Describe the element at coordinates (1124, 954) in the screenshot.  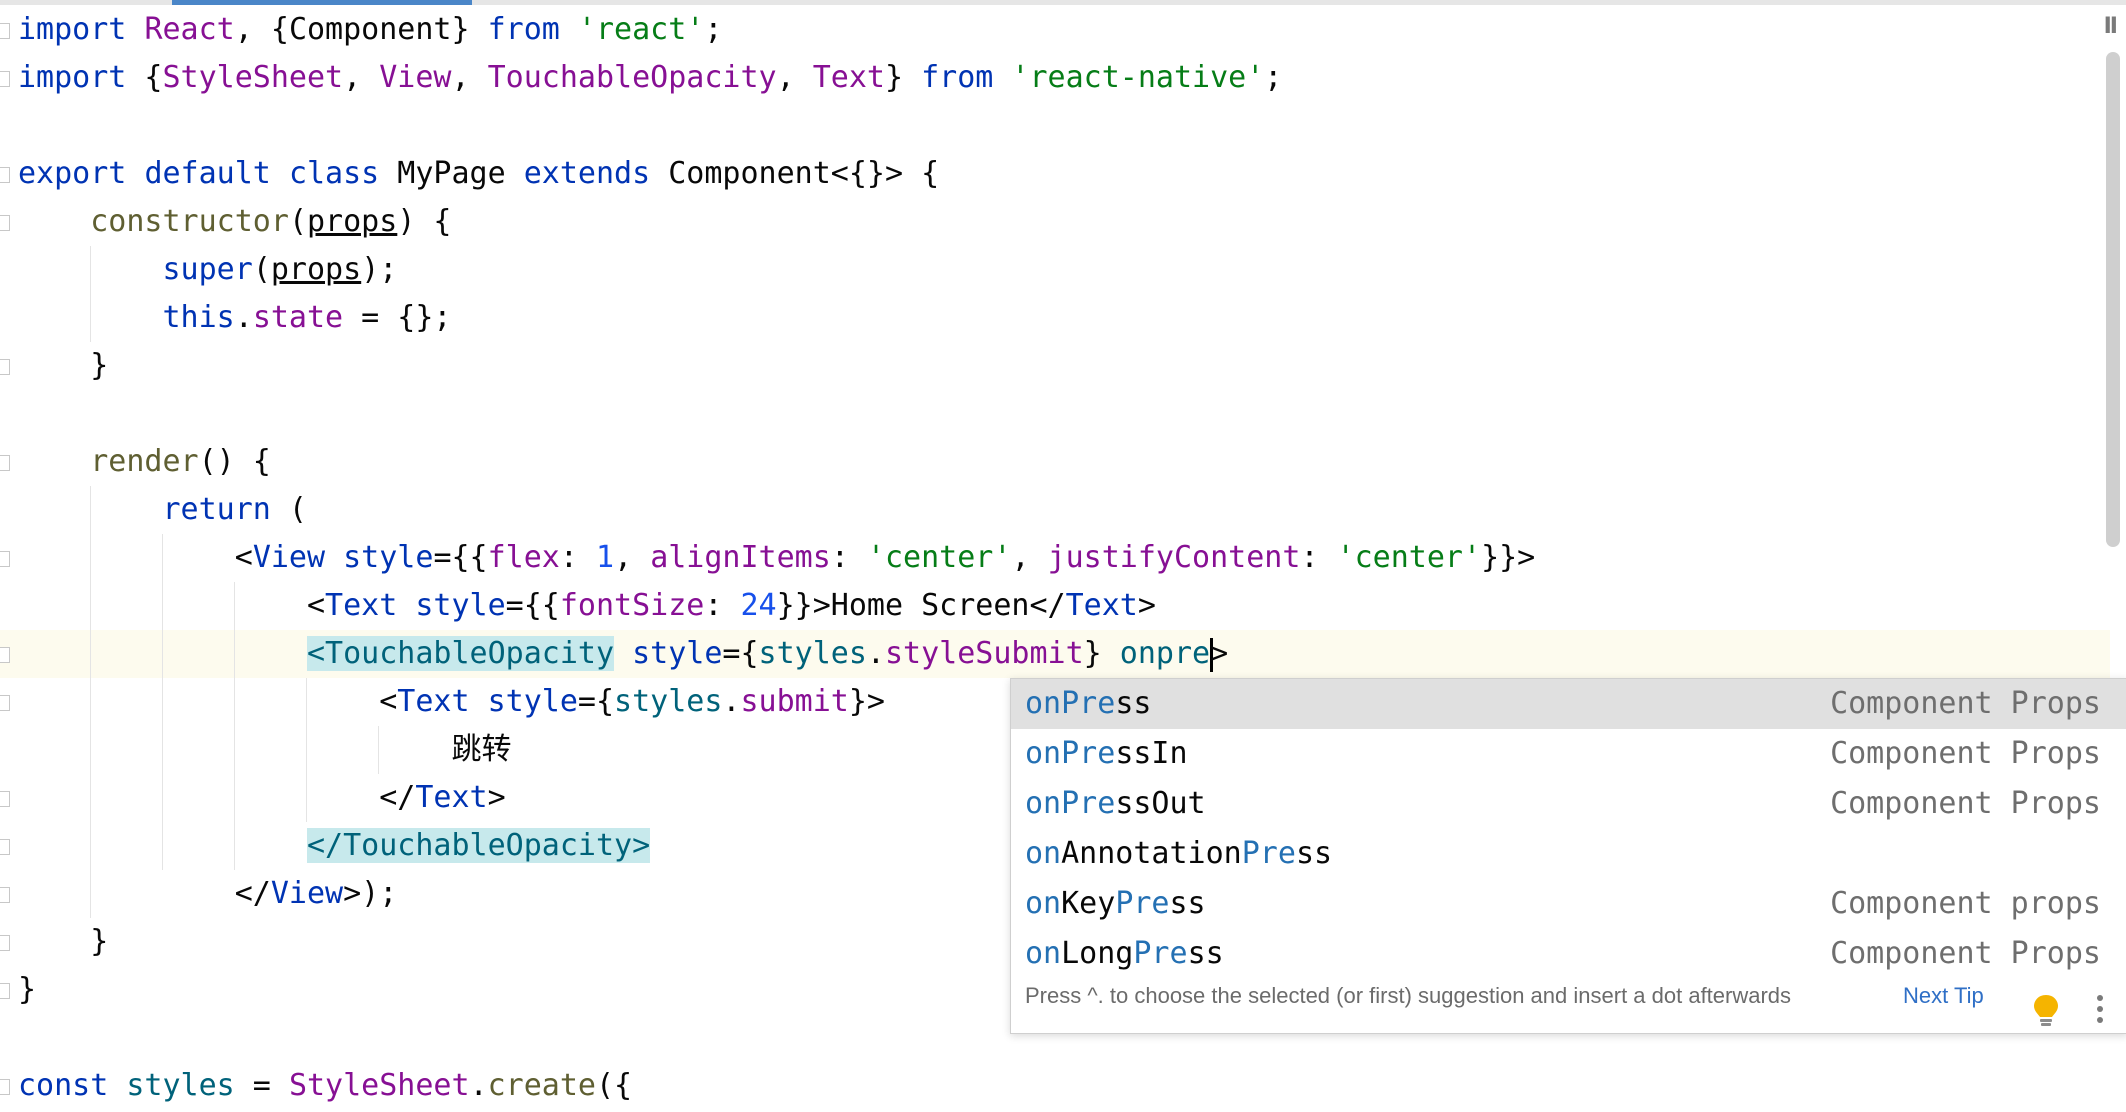
I see `completion-item-name: onLongPress` at that location.